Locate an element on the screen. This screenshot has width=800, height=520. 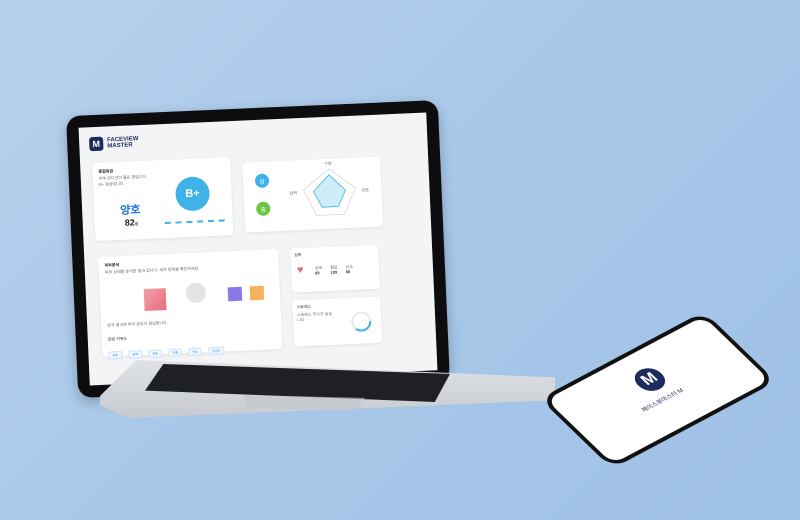
keyword-chip: 주름 is located at coordinates (175, 353).